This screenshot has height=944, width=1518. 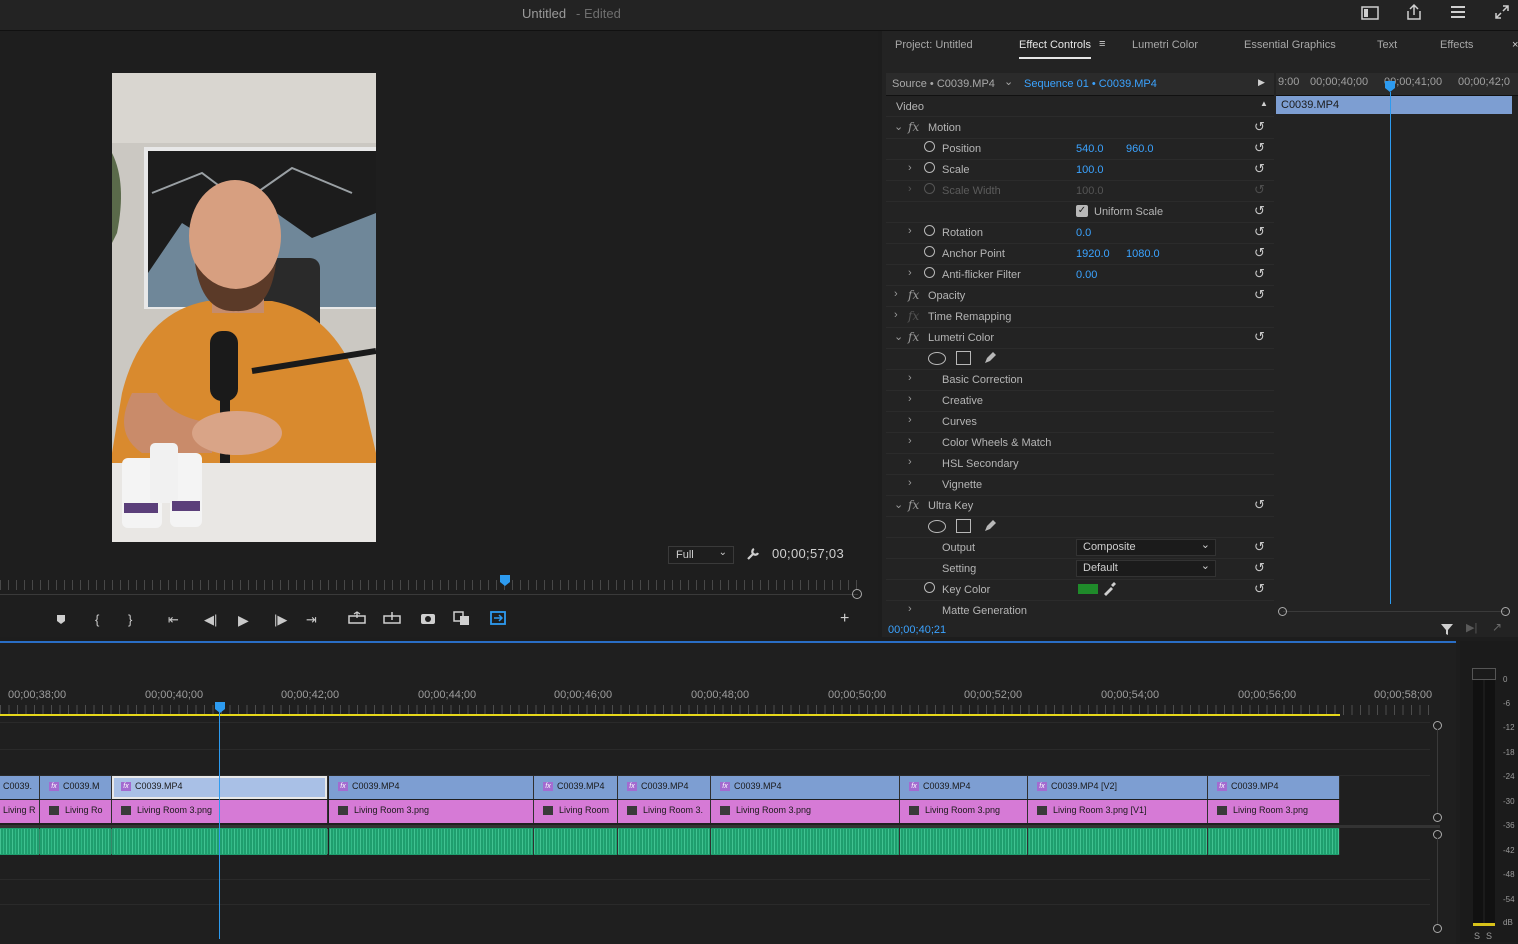 I want to click on lumetri-basic-correction: › Basic Correction, so click(x=1080, y=380).